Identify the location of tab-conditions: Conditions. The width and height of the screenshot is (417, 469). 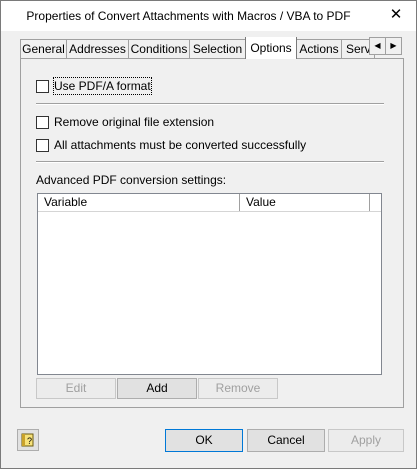
(159, 48).